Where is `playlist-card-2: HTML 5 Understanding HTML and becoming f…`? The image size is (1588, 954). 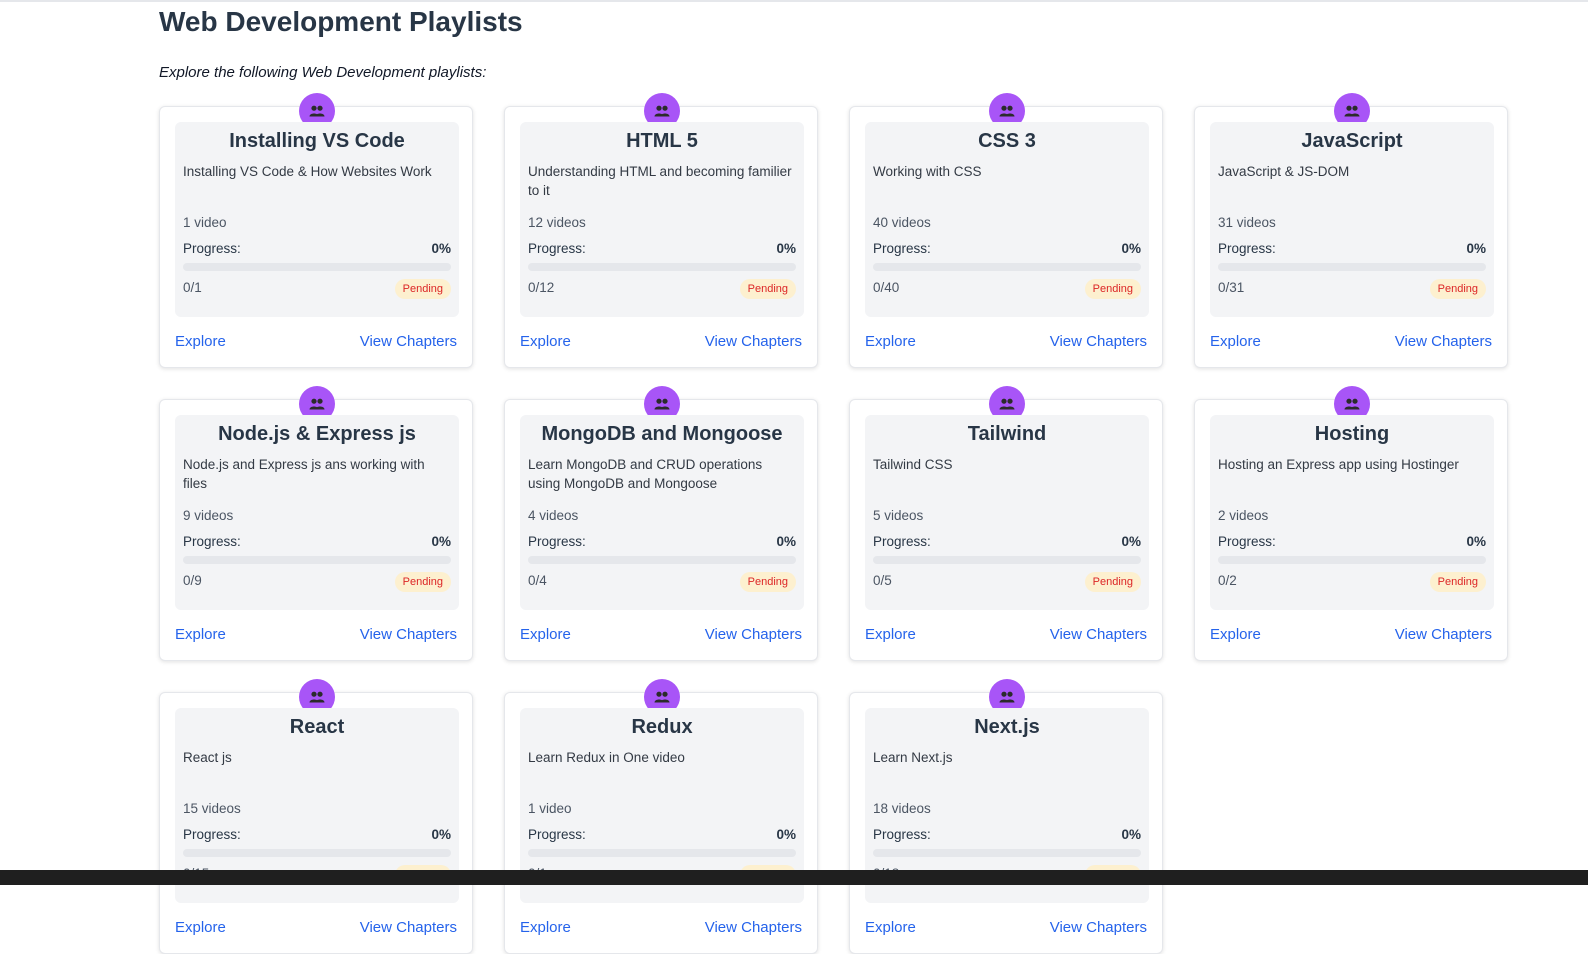
playlist-card-2: HTML 5 Understanding HTML and becoming f… is located at coordinates (661, 230).